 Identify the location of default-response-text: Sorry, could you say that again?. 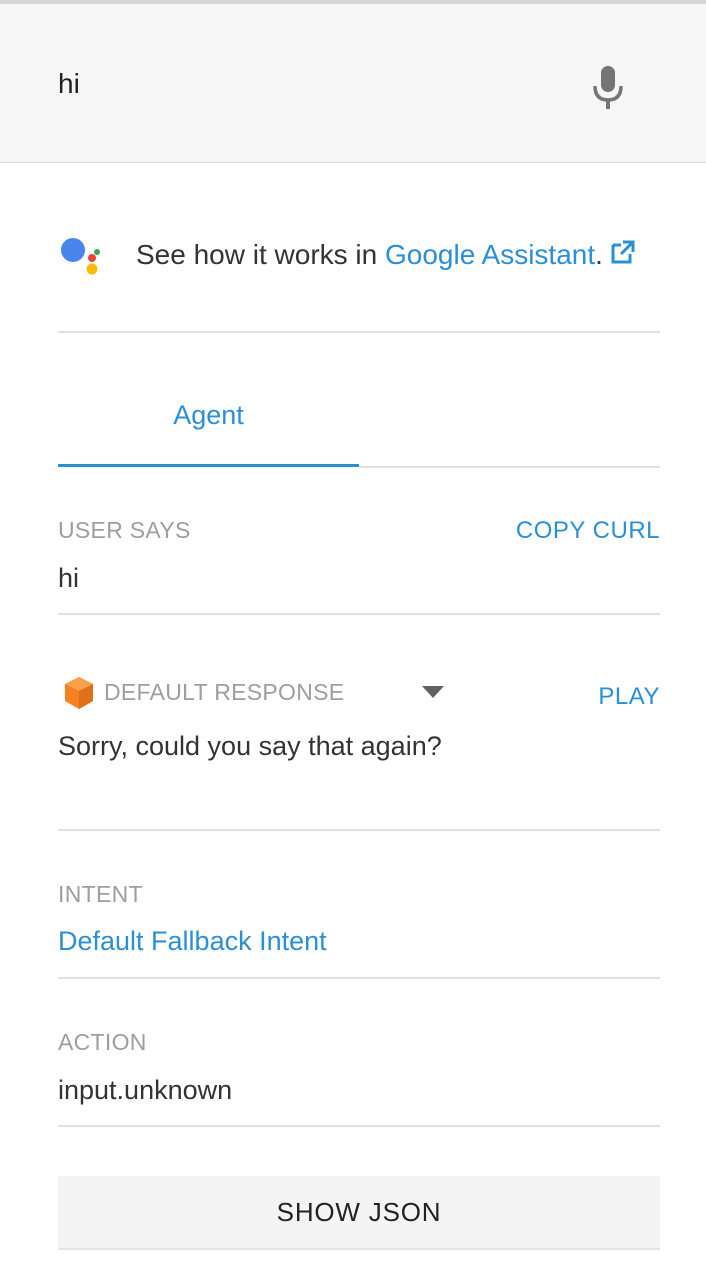
(250, 746).